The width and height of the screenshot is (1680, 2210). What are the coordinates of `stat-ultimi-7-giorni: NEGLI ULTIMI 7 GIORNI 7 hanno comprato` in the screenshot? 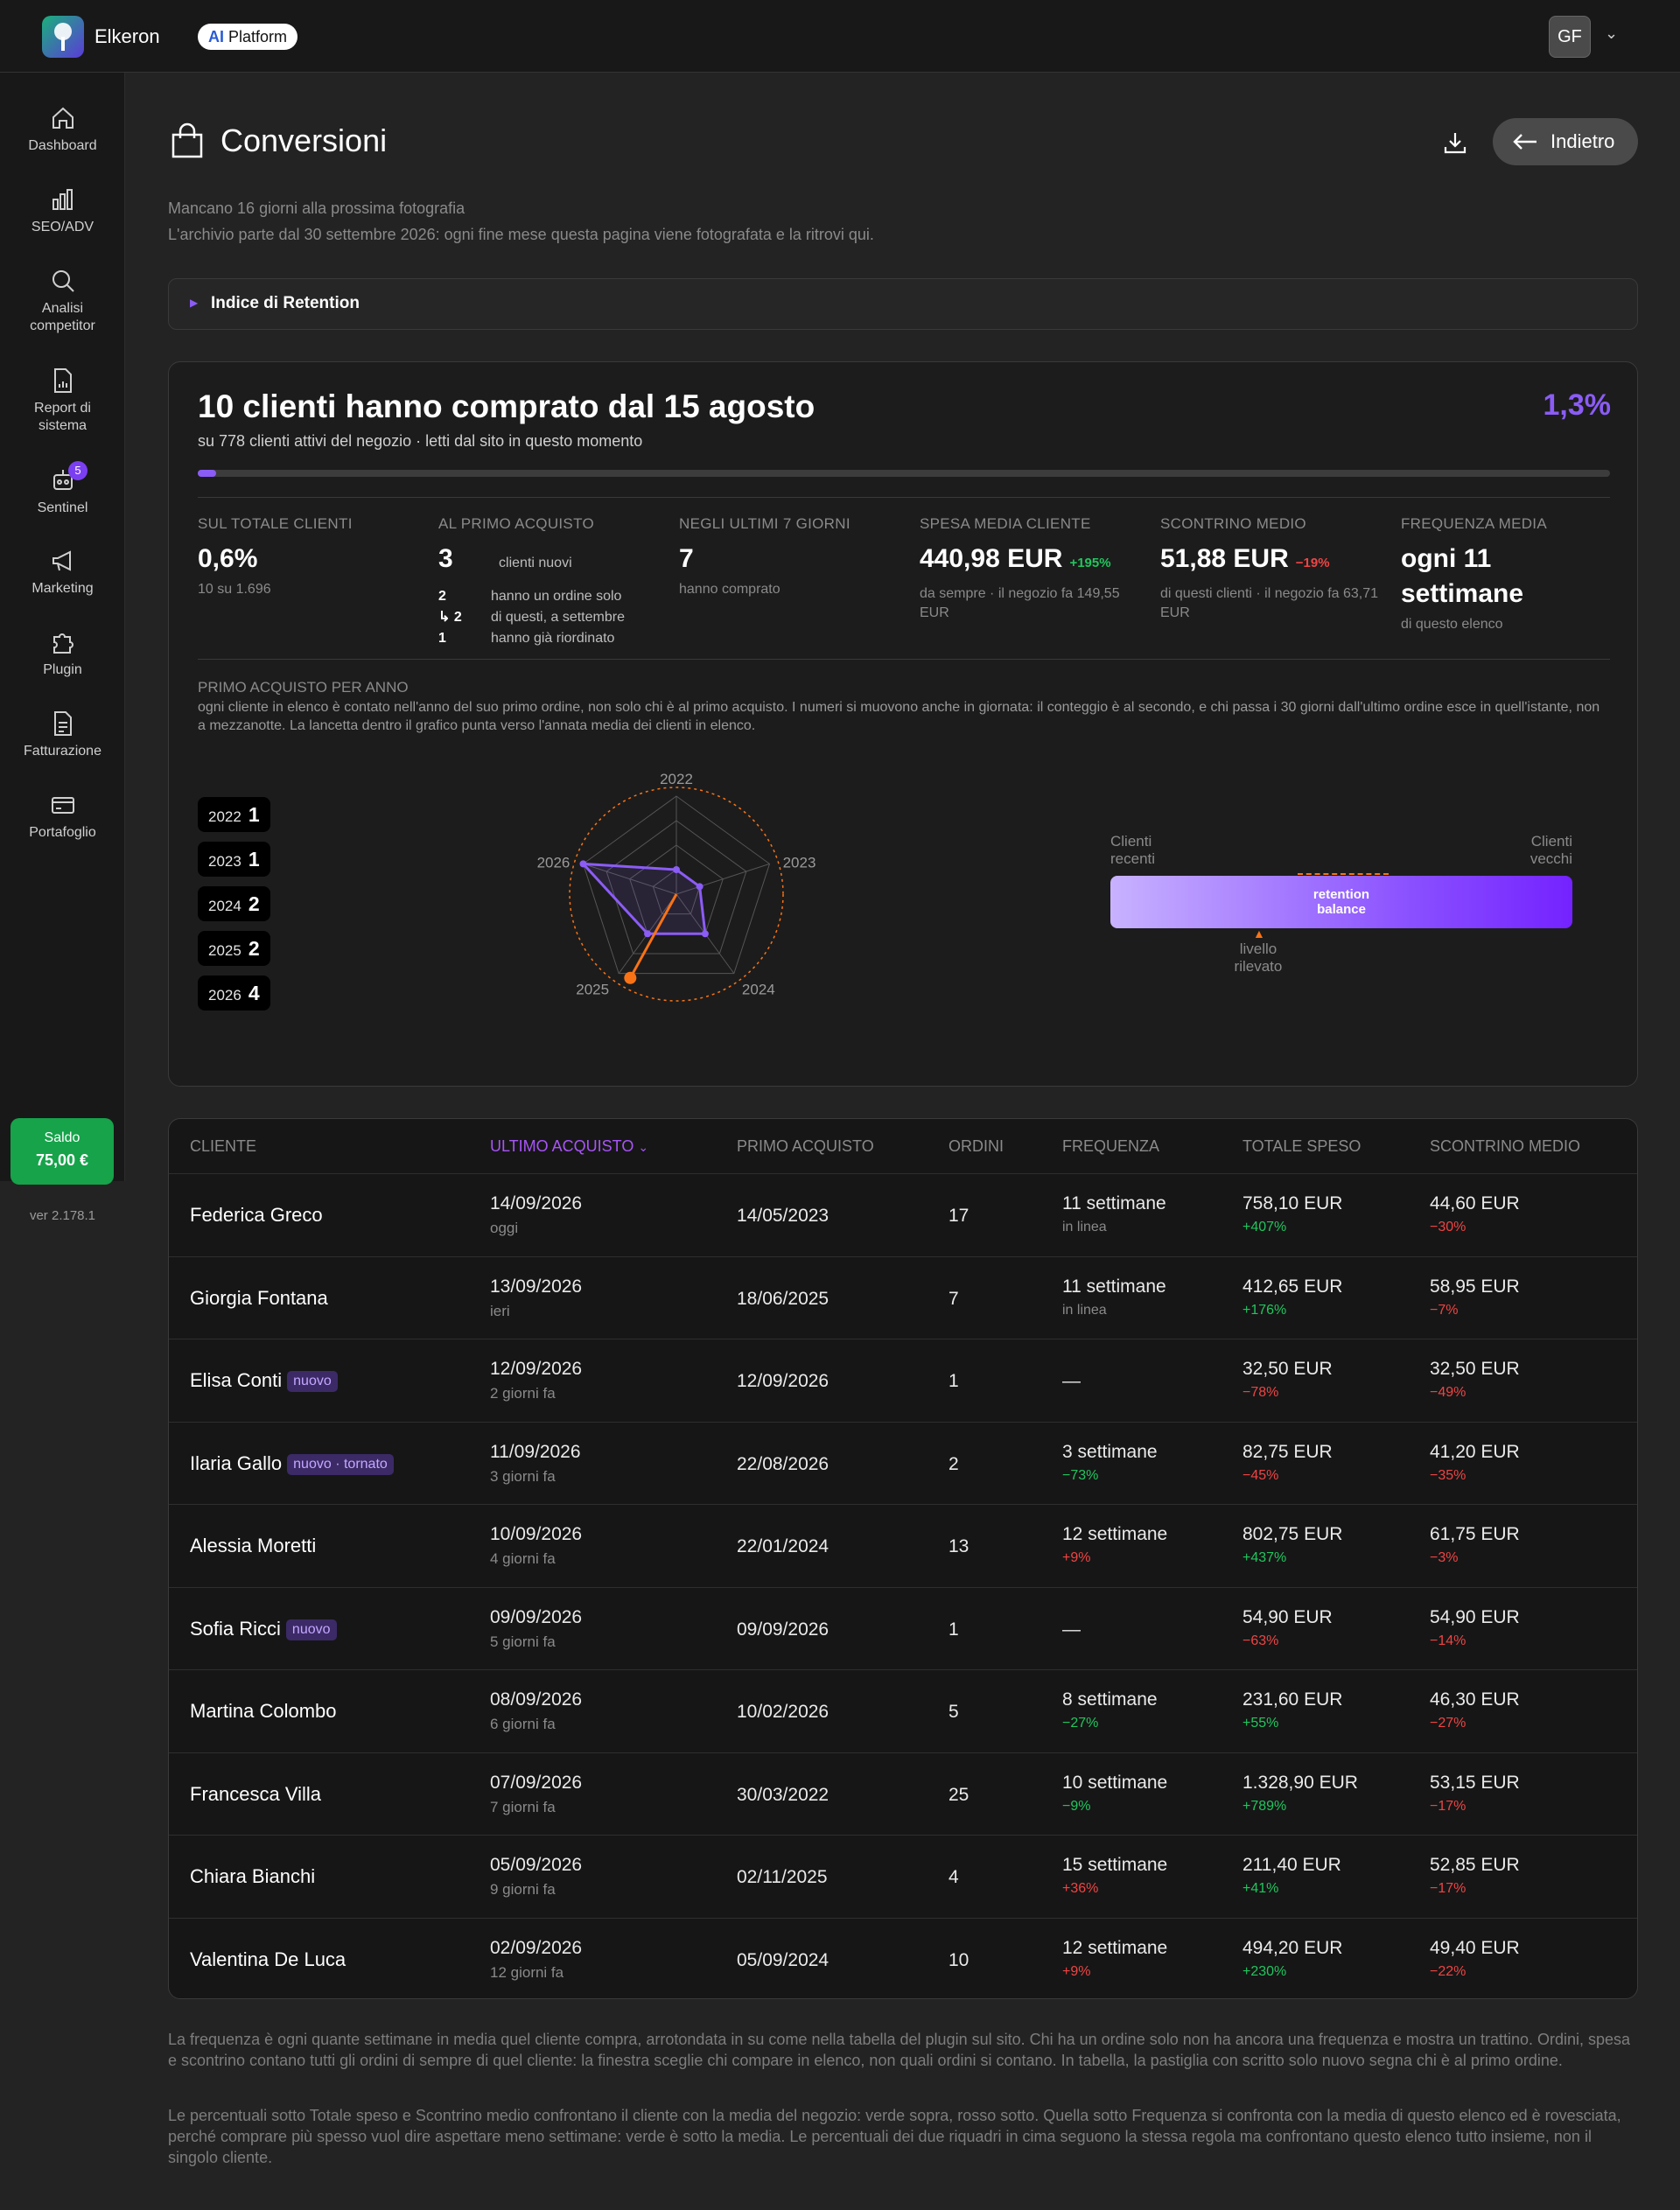 It's located at (792, 557).